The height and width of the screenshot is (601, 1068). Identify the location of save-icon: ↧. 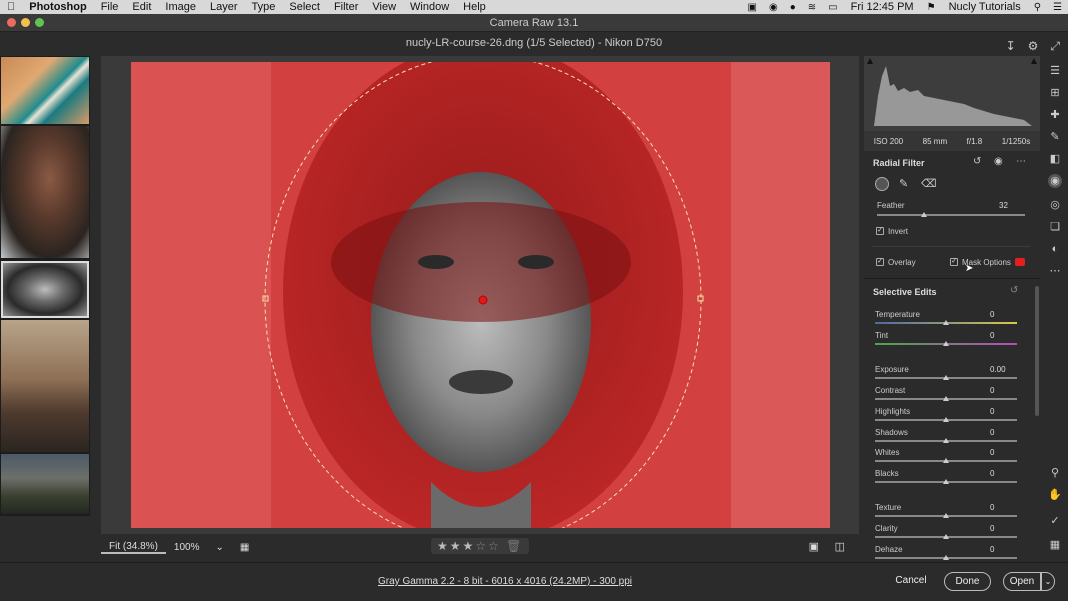
(1011, 46).